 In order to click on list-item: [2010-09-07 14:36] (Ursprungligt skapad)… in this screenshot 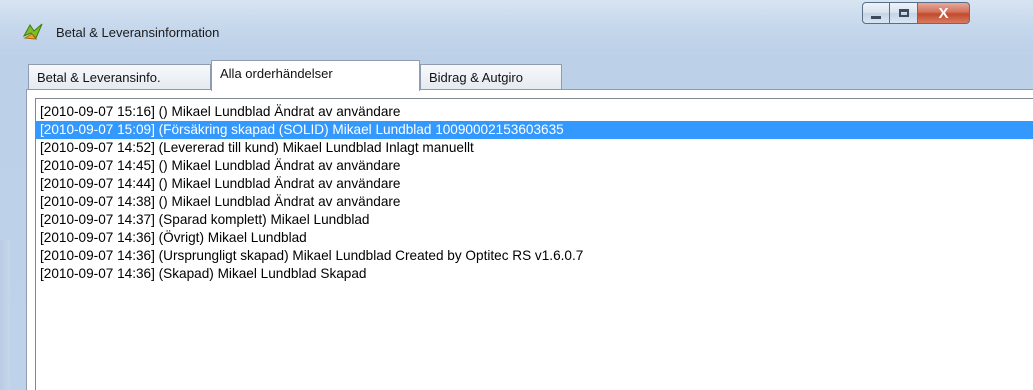, I will do `click(534, 256)`.